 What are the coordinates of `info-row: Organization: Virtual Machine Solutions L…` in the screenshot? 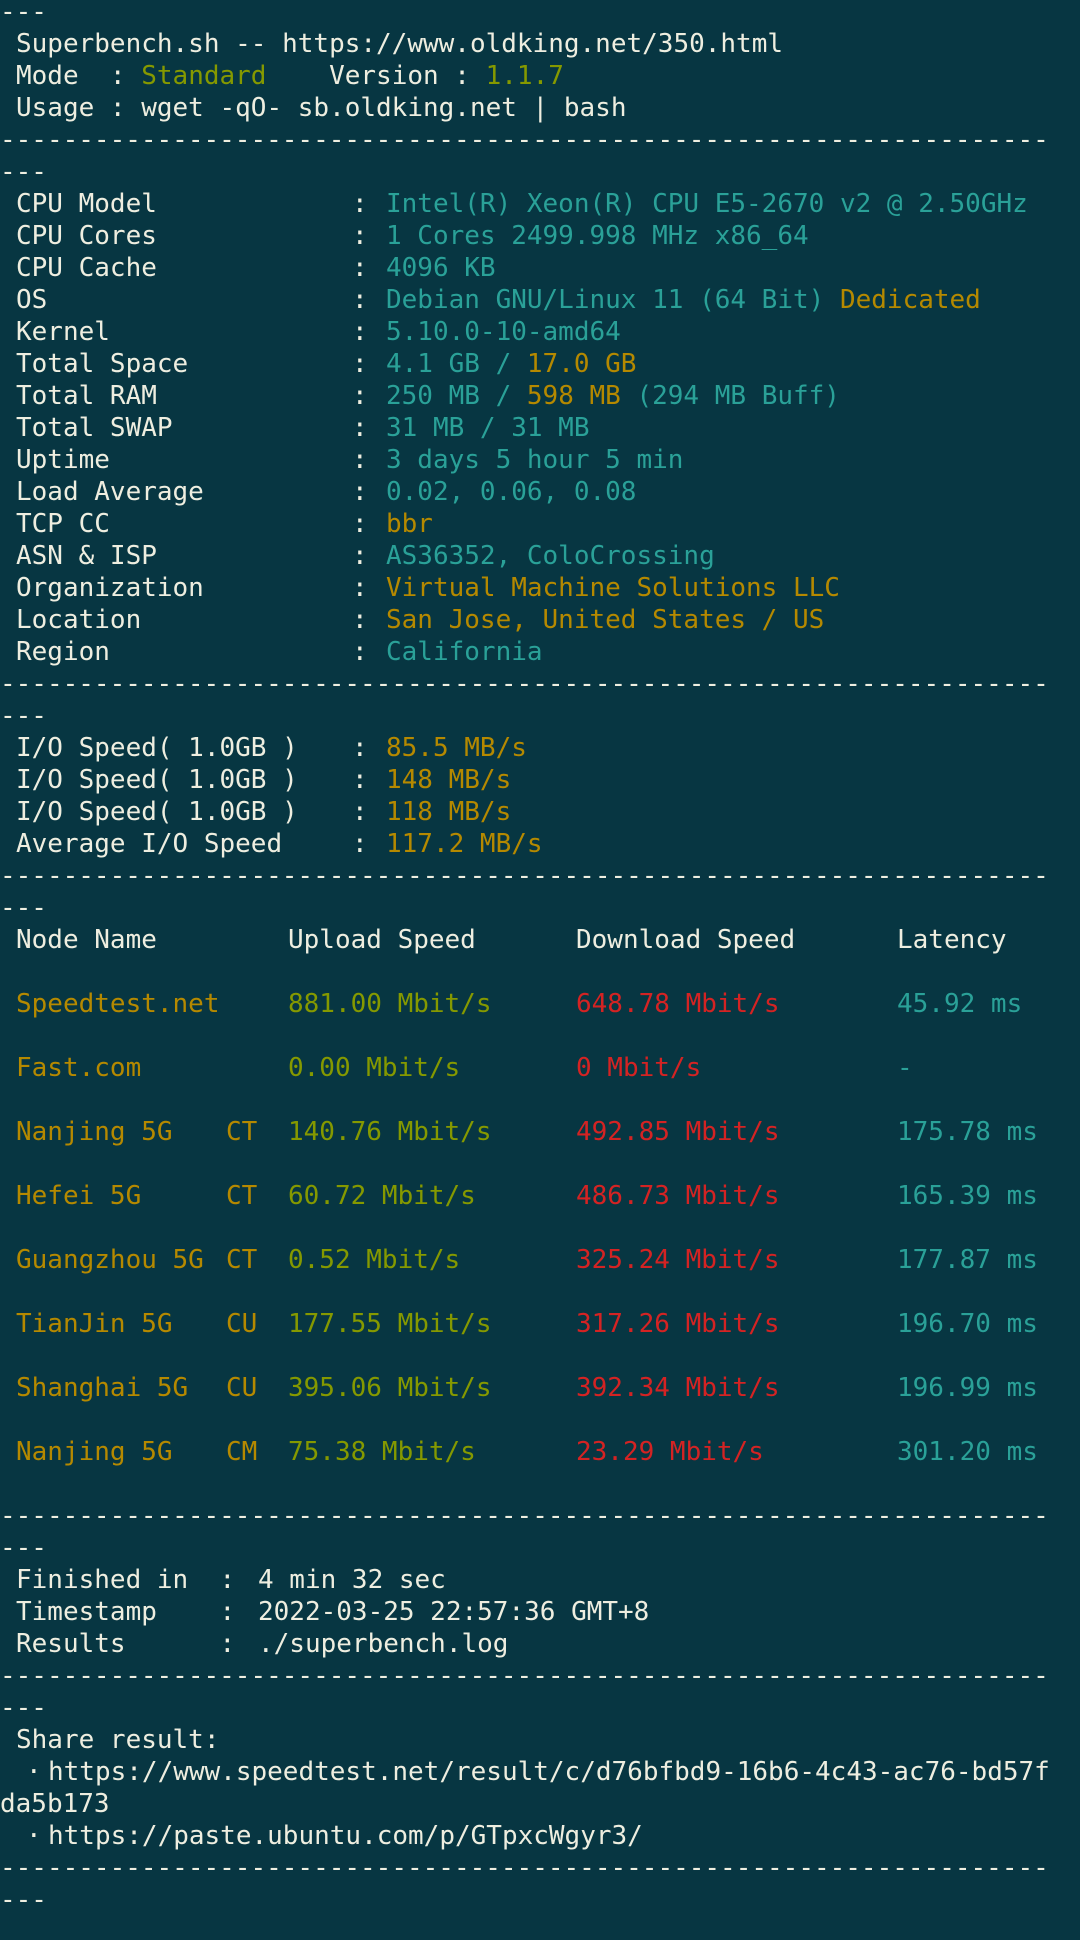 It's located at (540, 588).